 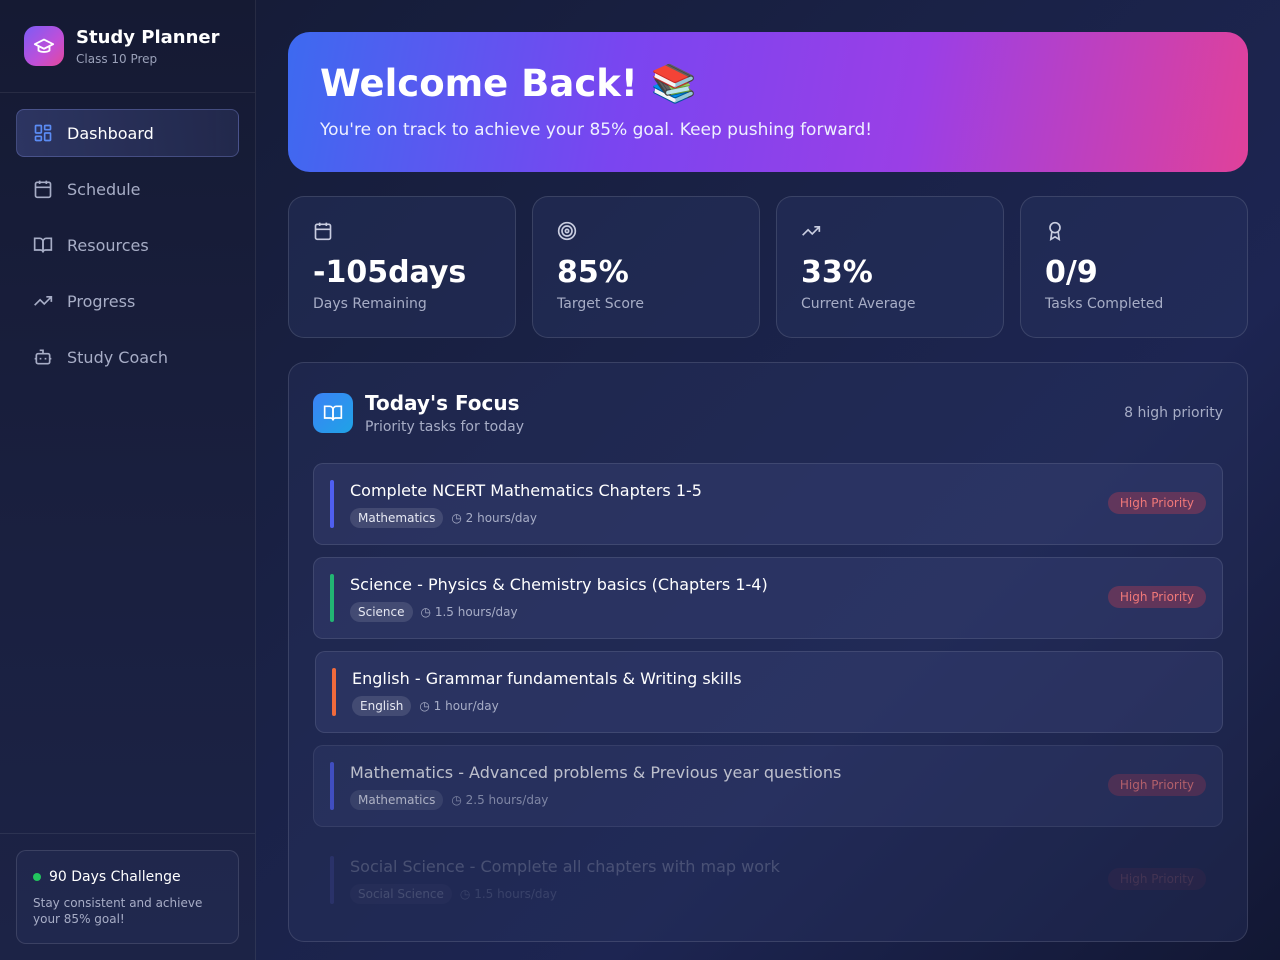 What do you see at coordinates (370, 304) in the screenshot?
I see `stat-label: Days Remaining` at bounding box center [370, 304].